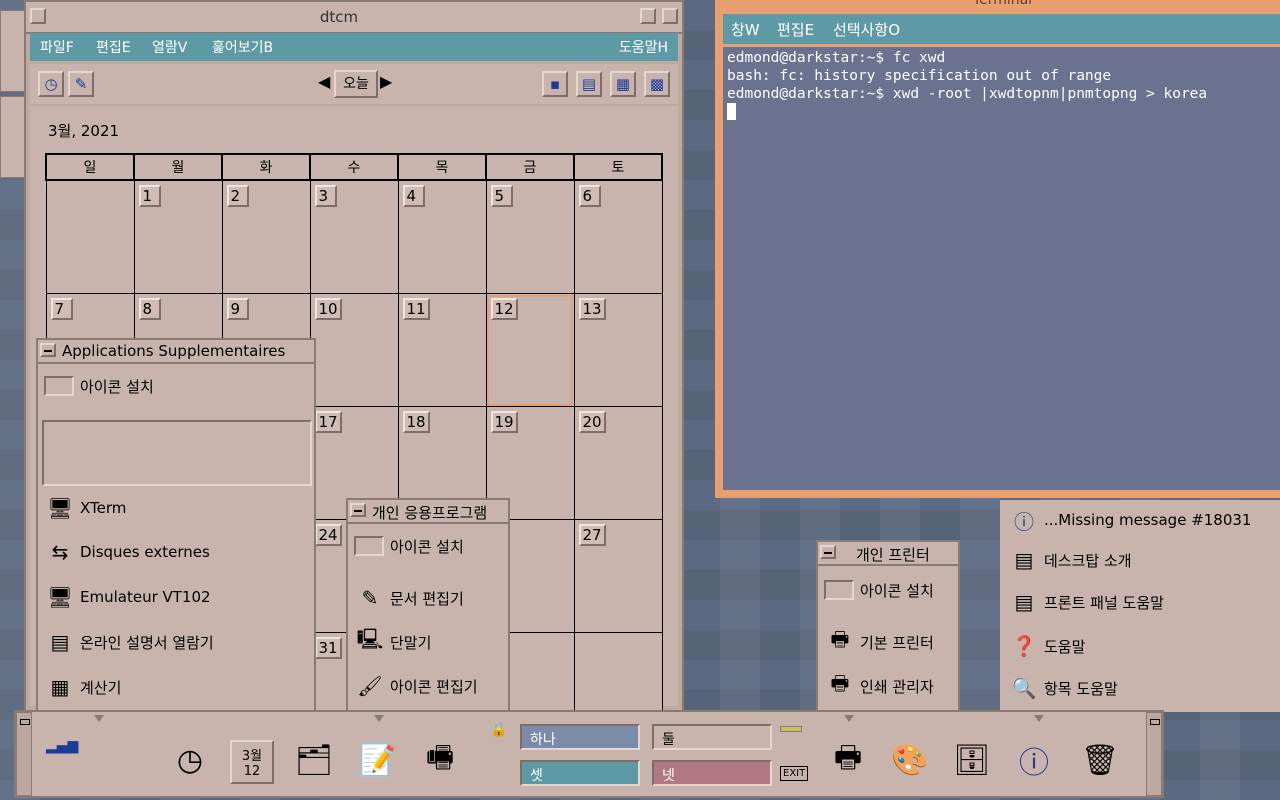 The height and width of the screenshot is (800, 1280). Describe the element at coordinates (178, 236) in the screenshot. I see `day-cell: 1` at that location.